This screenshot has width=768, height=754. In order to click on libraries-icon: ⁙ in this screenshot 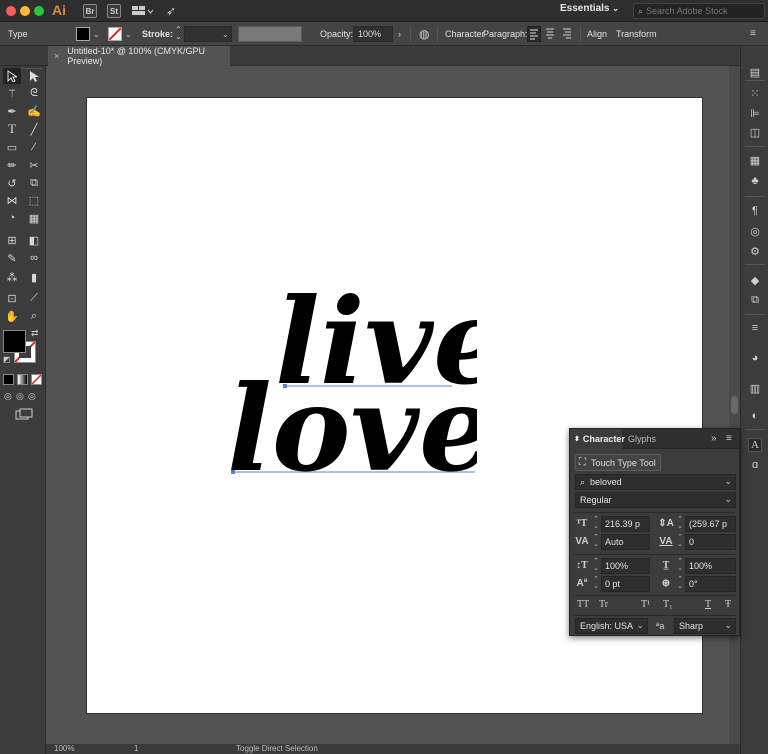, I will do `click(755, 93)`.